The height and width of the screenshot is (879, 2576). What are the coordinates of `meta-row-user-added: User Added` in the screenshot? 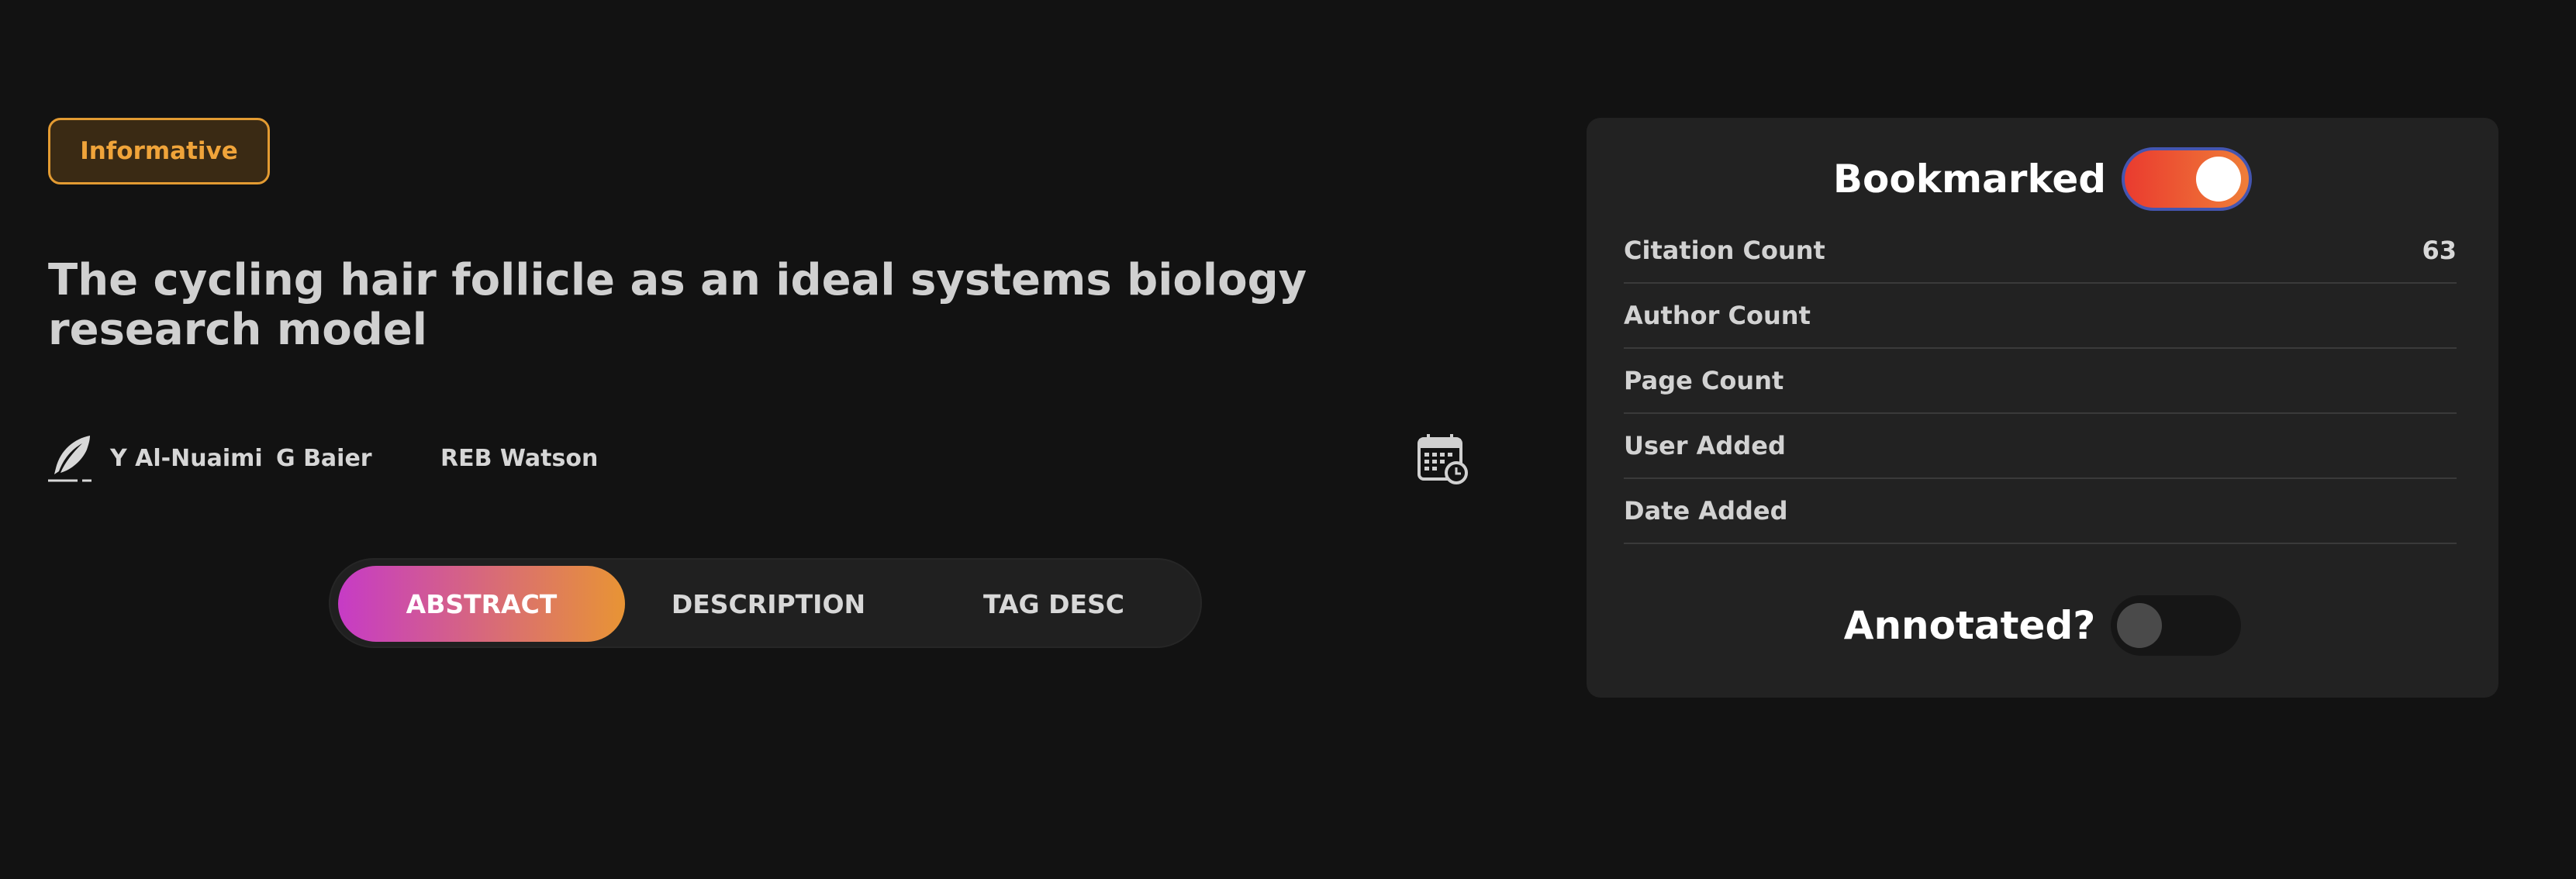 It's located at (2041, 446).